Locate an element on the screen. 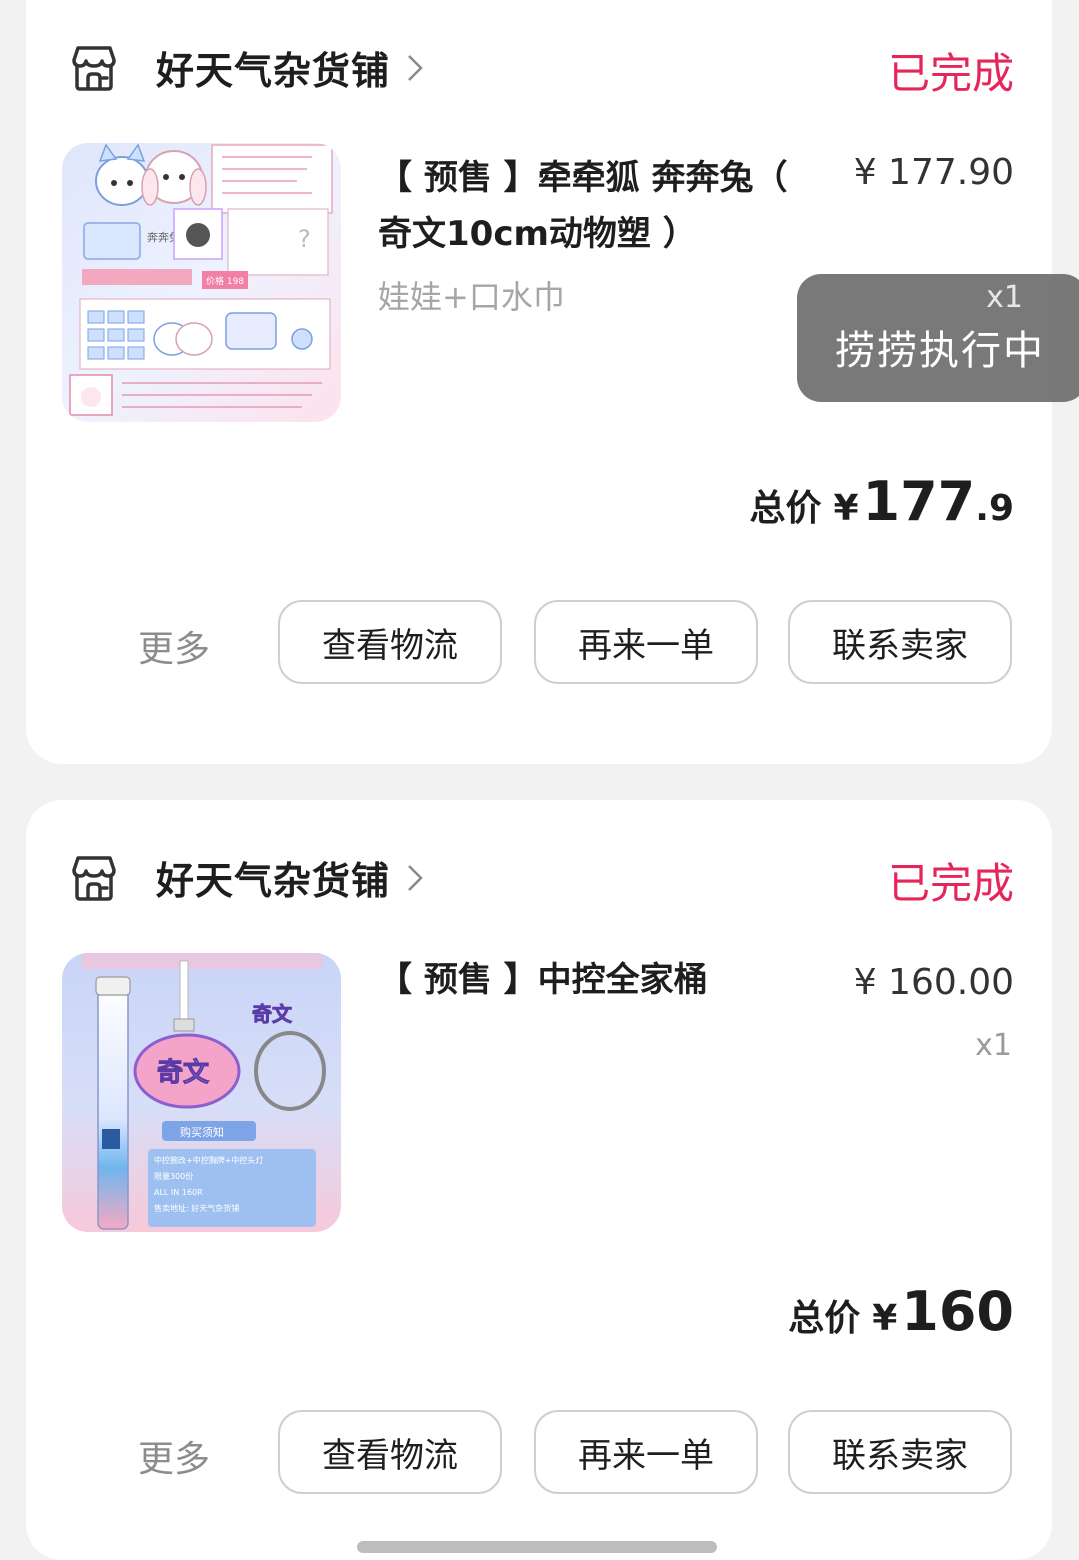 The width and height of the screenshot is (1079, 1560). product-thumbnail: 奔奔兔 ? 价格 198 is located at coordinates (201, 282).